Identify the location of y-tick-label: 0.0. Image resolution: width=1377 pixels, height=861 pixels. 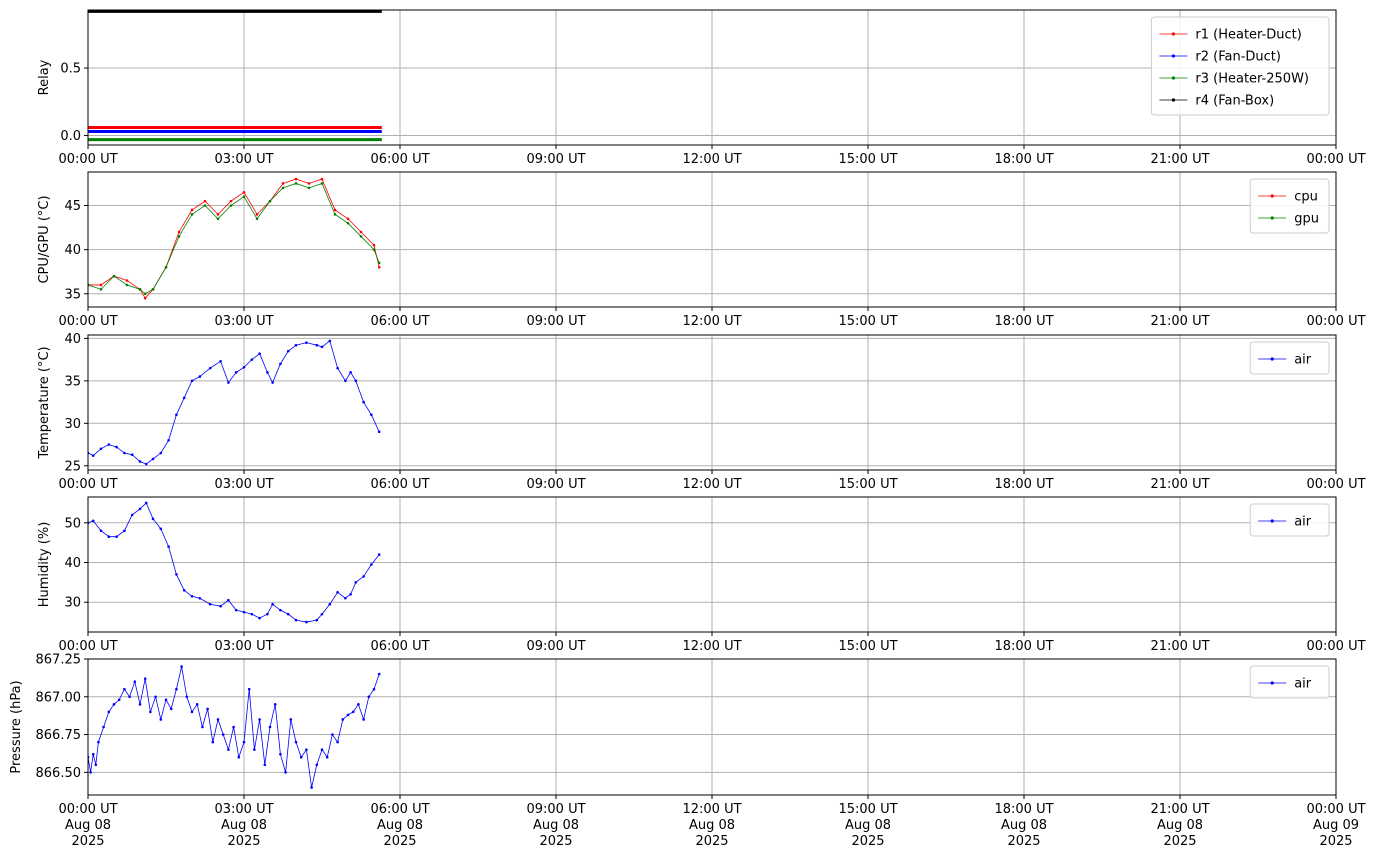
(70, 136).